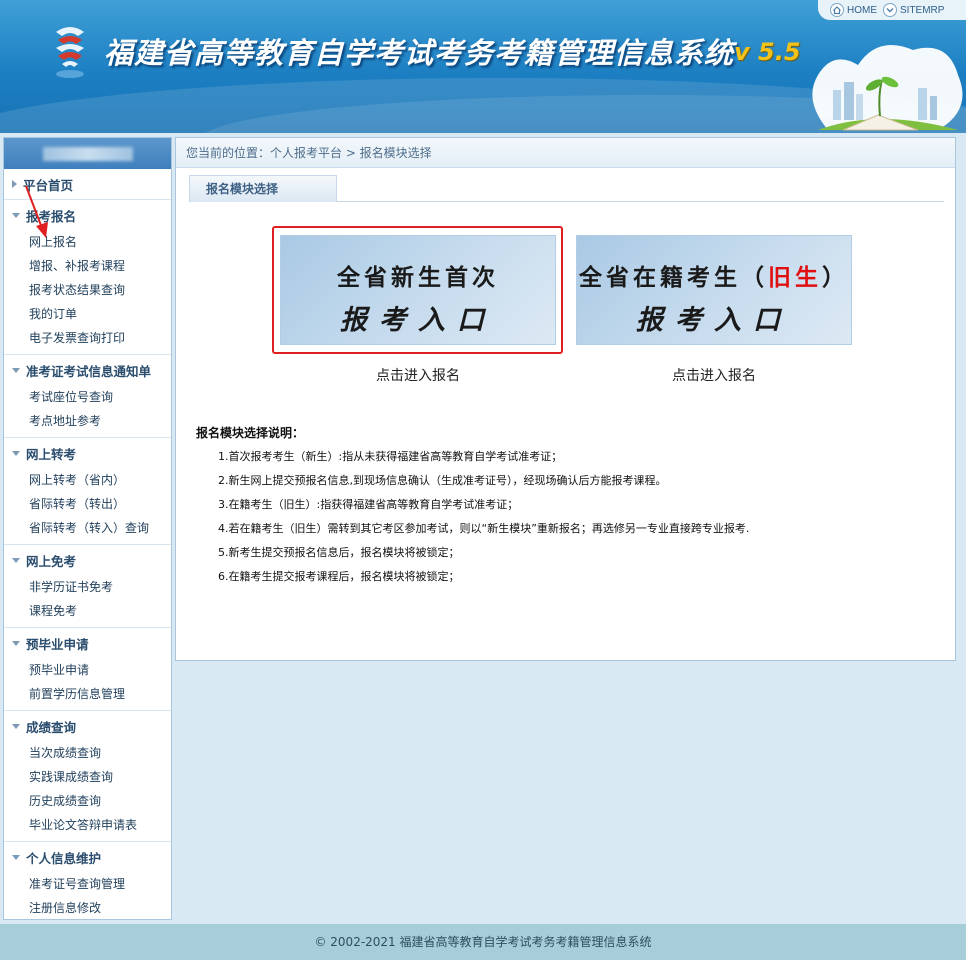 The image size is (966, 960). What do you see at coordinates (87, 801) in the screenshot?
I see `sidebar-item-history-scores: 历史成绩查询` at bounding box center [87, 801].